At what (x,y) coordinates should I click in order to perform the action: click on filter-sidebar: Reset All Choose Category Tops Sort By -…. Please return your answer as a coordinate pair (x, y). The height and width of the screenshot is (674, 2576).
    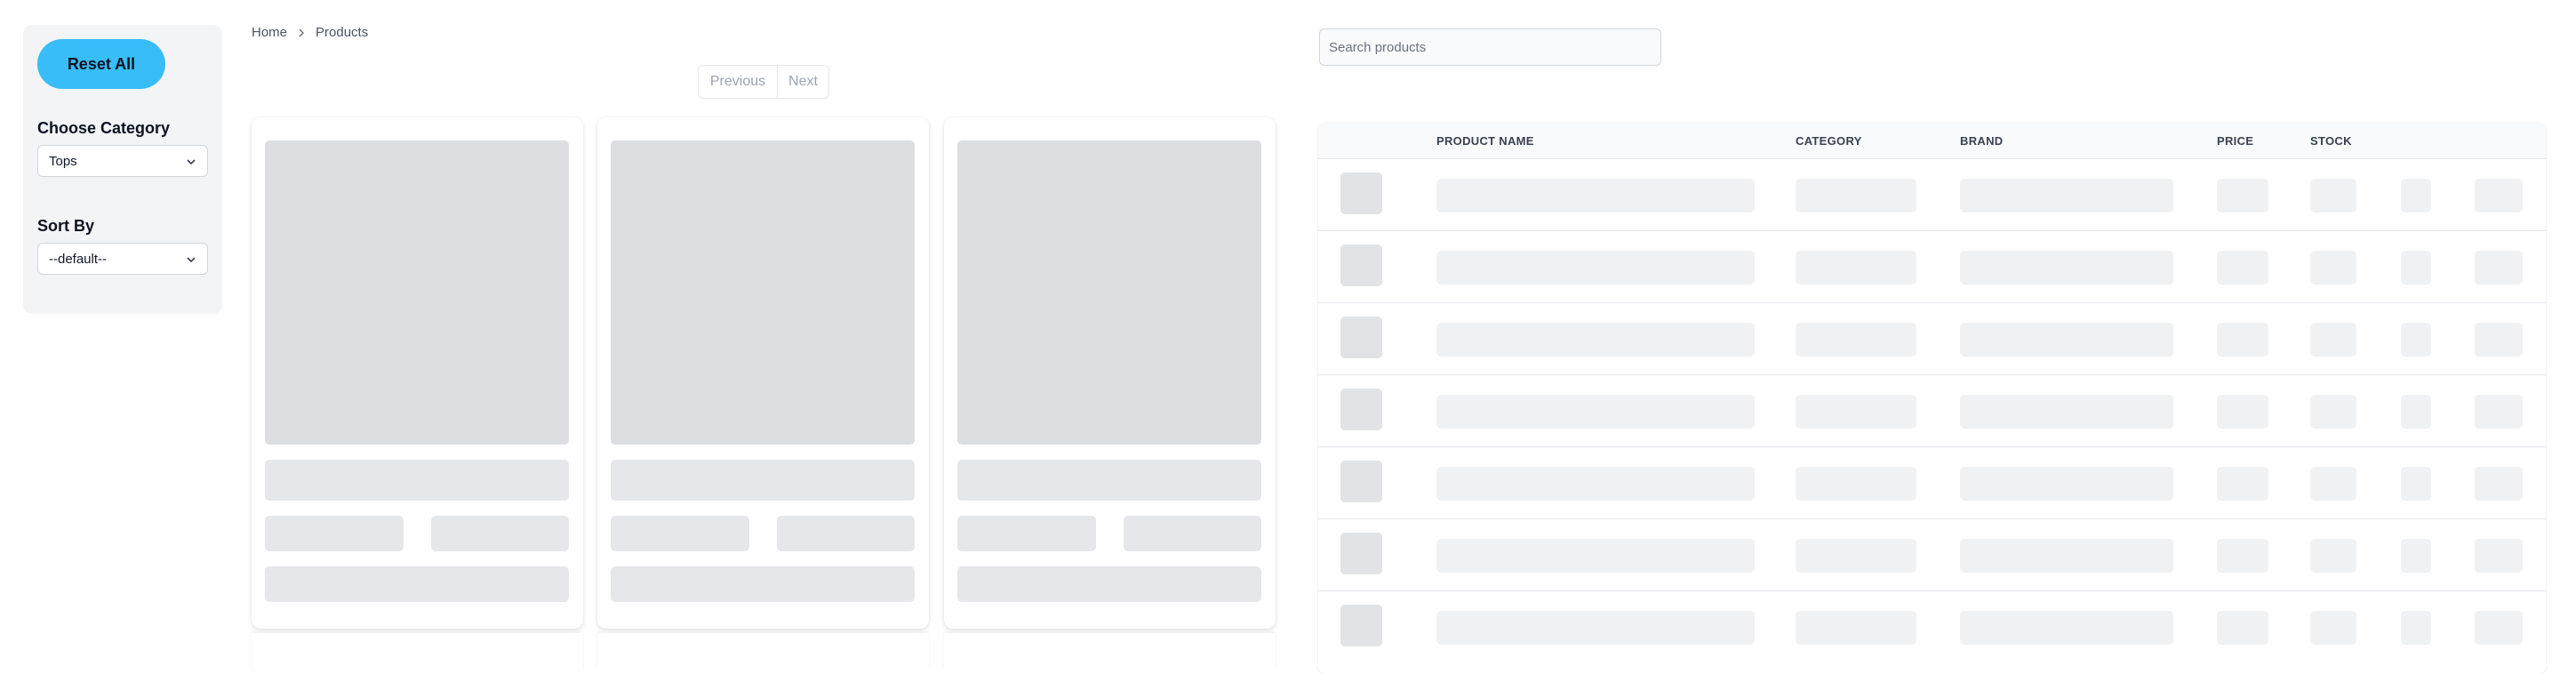
    Looking at the image, I should click on (122, 170).